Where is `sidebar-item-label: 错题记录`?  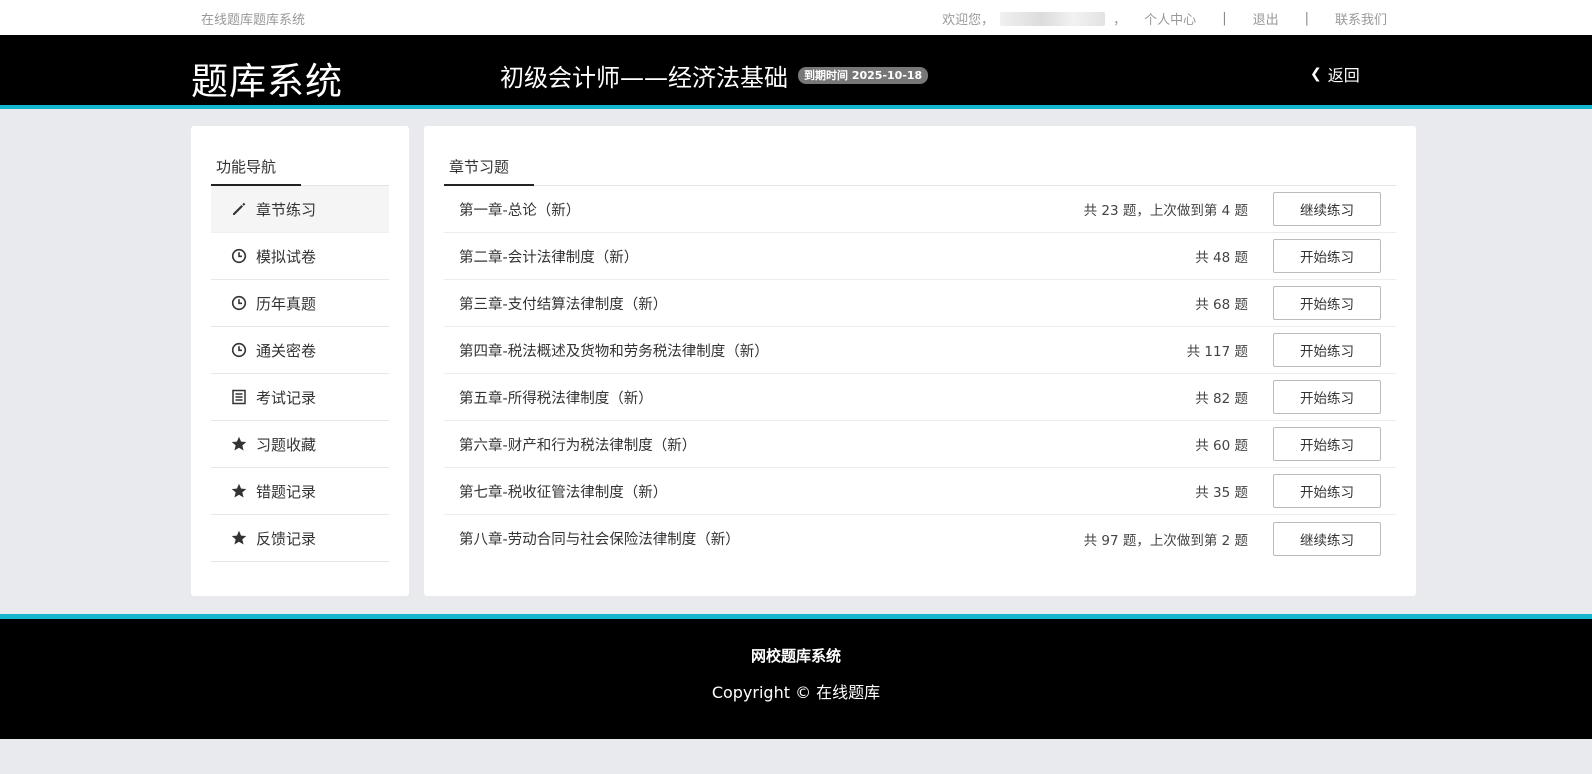 sidebar-item-label: 错题记录 is located at coordinates (286, 491).